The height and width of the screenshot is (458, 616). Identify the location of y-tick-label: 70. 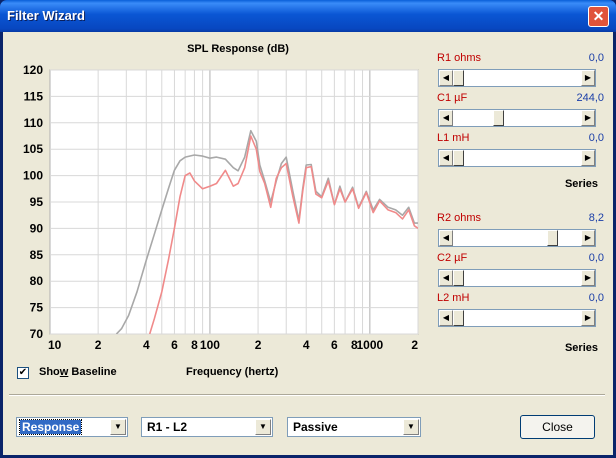
(37, 334).